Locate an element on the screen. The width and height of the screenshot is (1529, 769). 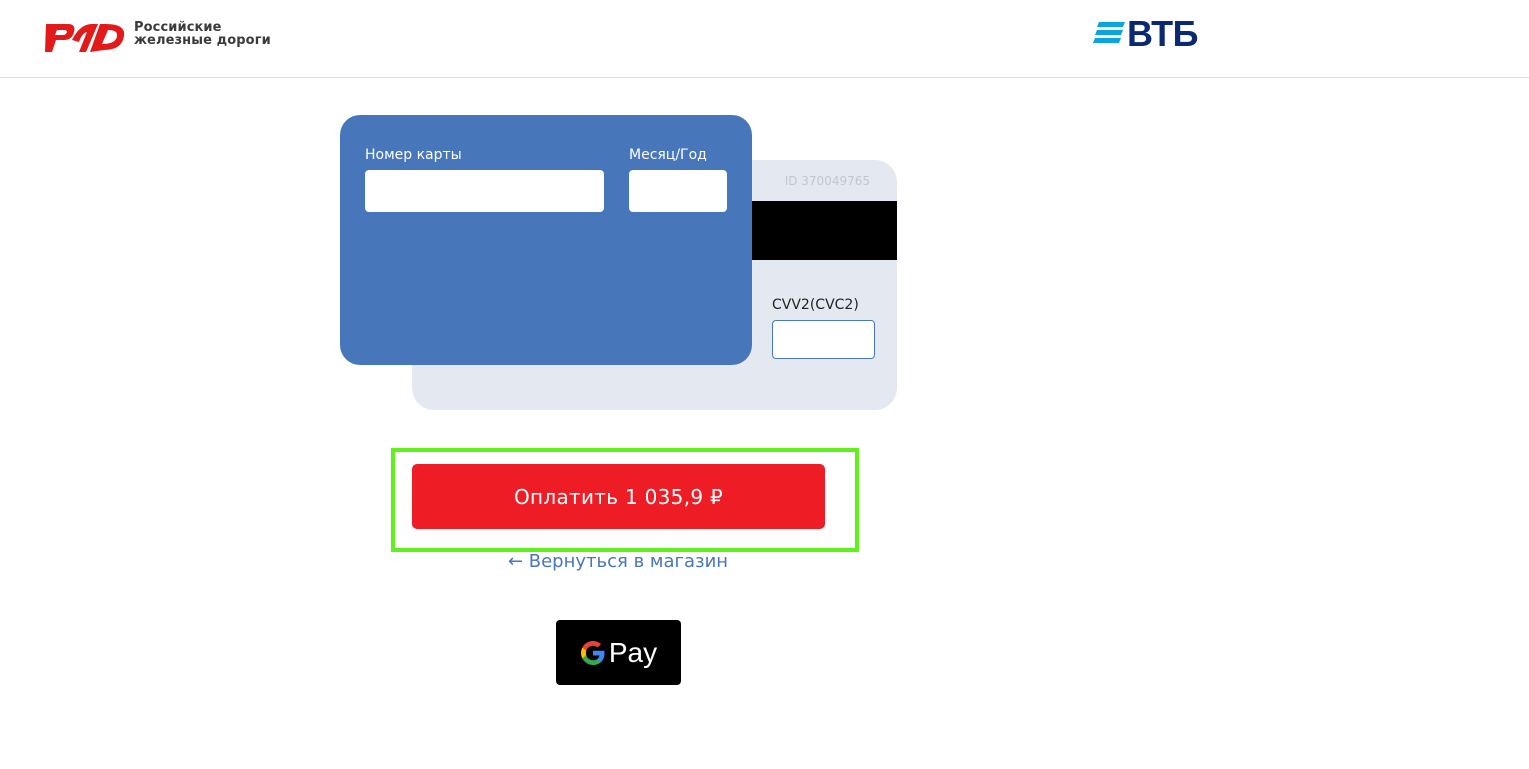
header: Российские железные дороги ВТБ is located at coordinates (764, 39).